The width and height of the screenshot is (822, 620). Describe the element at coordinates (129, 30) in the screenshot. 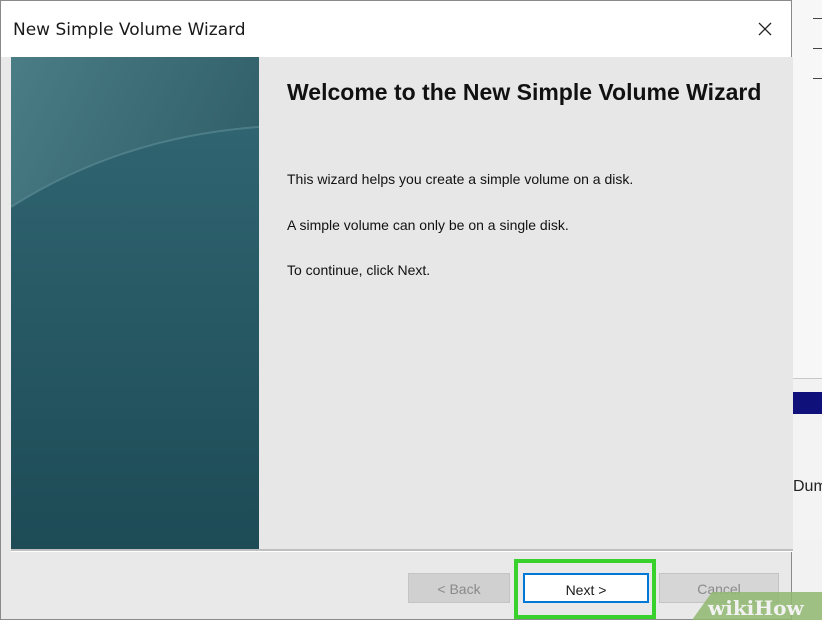

I see `window-title: New Simple Volume Wizard` at that location.